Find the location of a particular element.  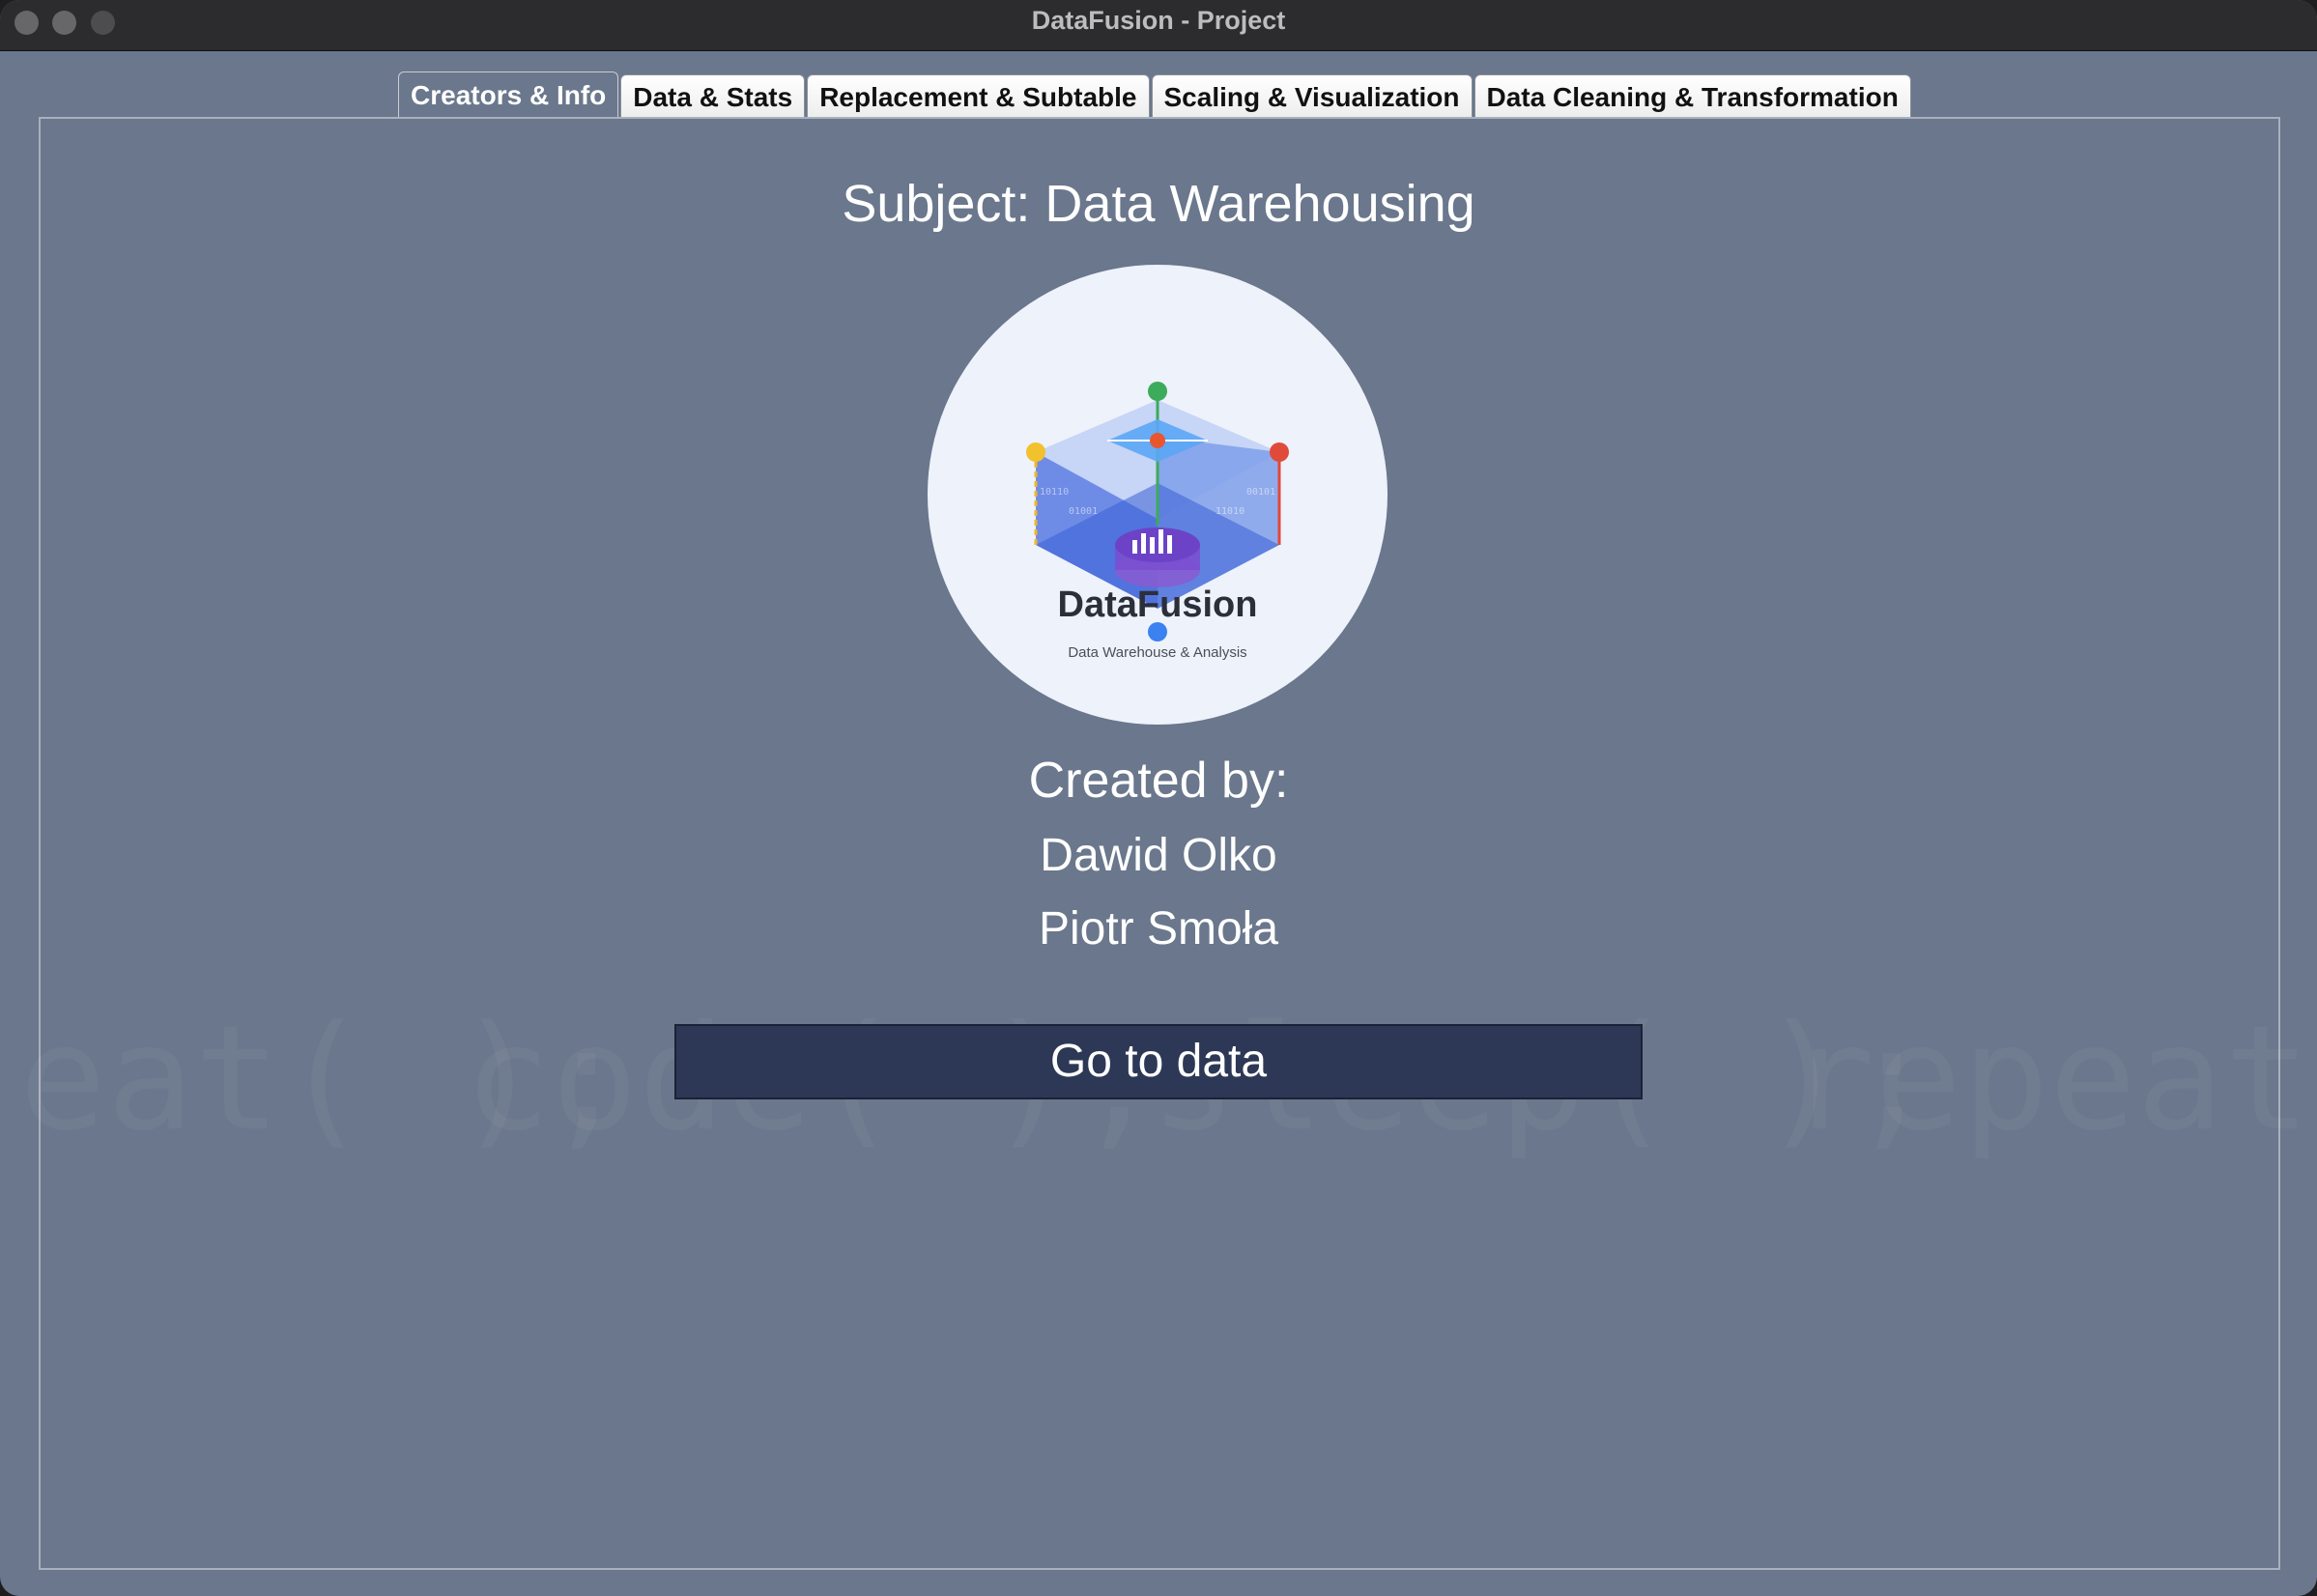

go-to-data-button: Go to data is located at coordinates (1158, 1061).